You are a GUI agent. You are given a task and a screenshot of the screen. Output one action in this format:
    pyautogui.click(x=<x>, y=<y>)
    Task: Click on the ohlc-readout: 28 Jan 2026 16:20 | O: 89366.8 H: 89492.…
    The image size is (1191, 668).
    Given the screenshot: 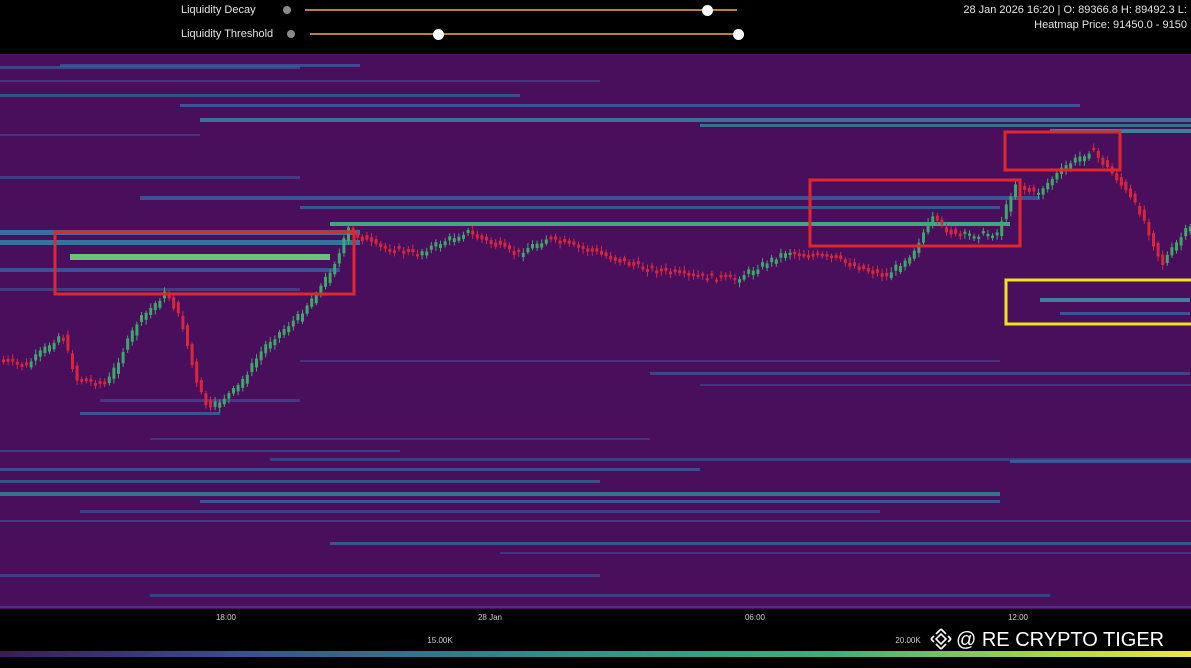 What is the action you would take?
    pyautogui.click(x=1075, y=10)
    